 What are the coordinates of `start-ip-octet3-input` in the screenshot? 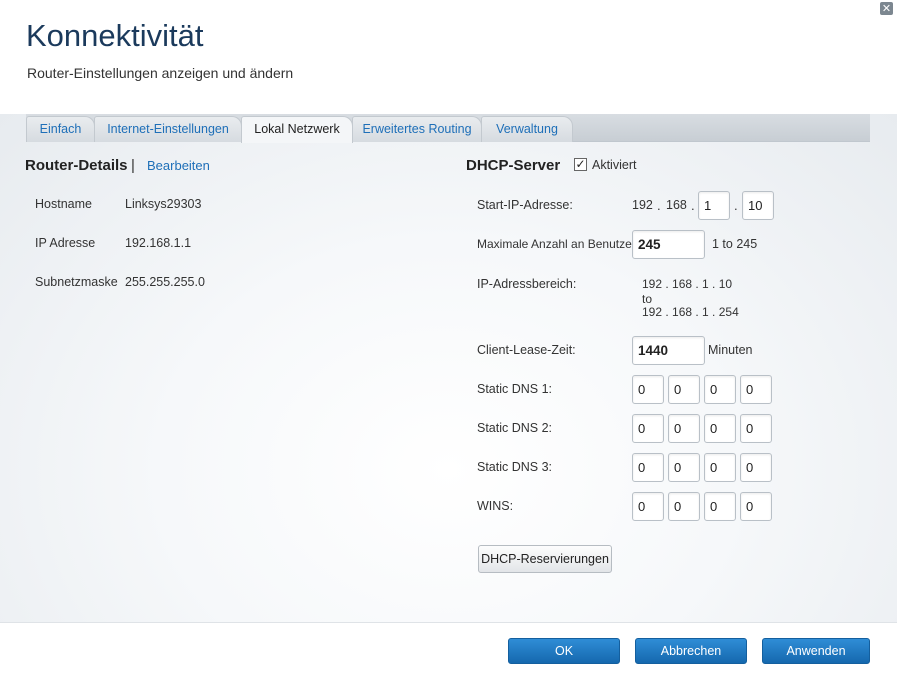 It's located at (714, 205).